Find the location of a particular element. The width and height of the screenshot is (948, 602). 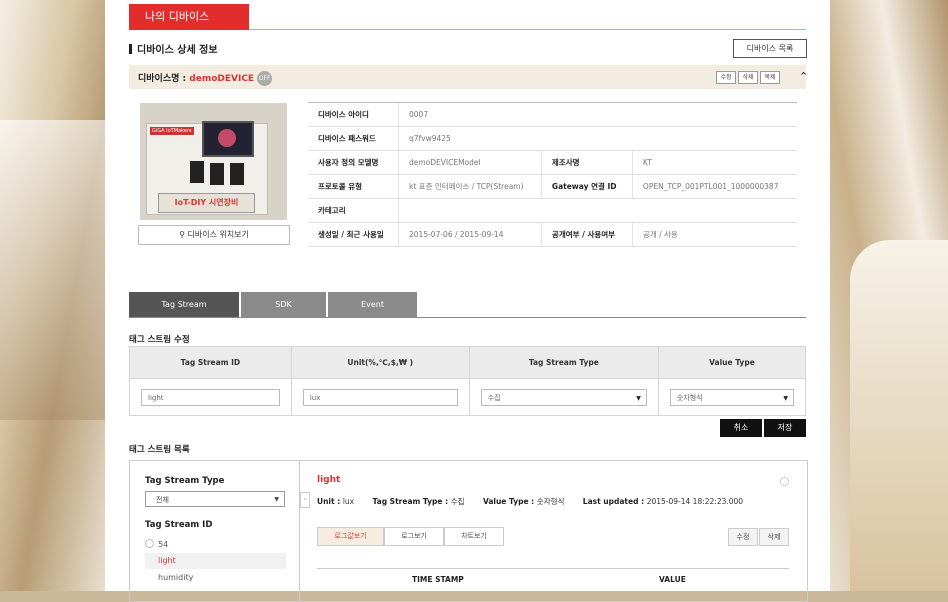

heading-bar is located at coordinates (130, 49).